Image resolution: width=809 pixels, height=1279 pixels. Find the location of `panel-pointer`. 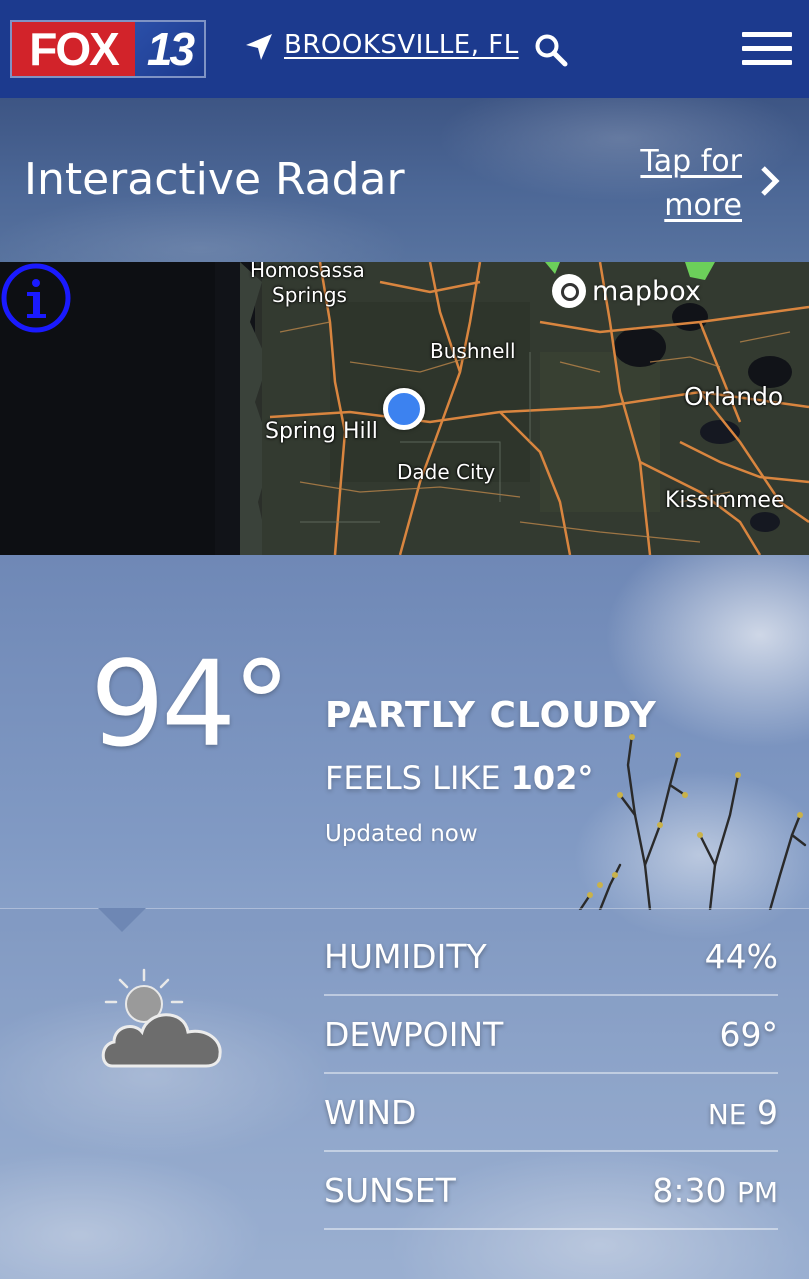

panel-pointer is located at coordinates (122, 920).